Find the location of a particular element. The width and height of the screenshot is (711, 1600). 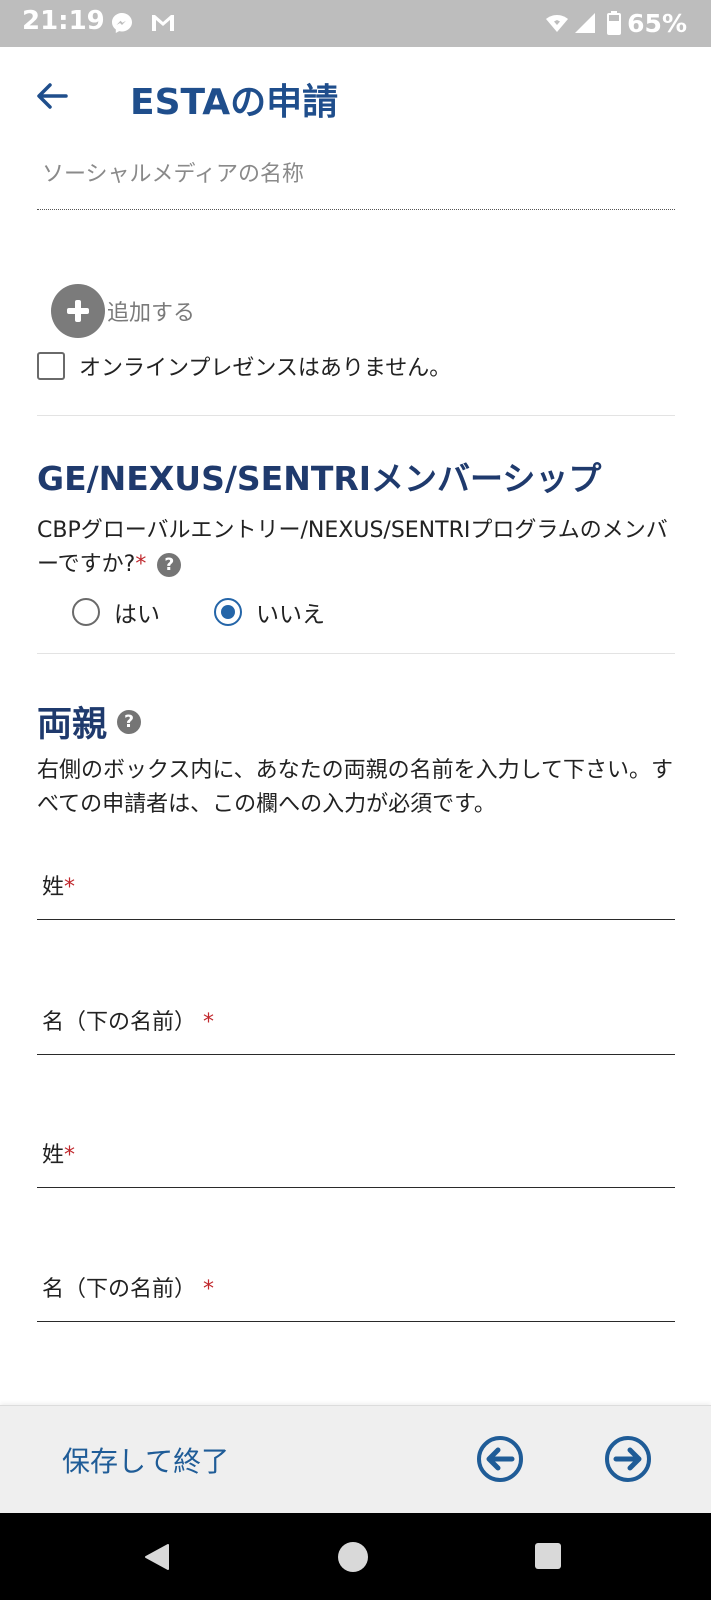

messenger-icon is located at coordinates (122, 23).